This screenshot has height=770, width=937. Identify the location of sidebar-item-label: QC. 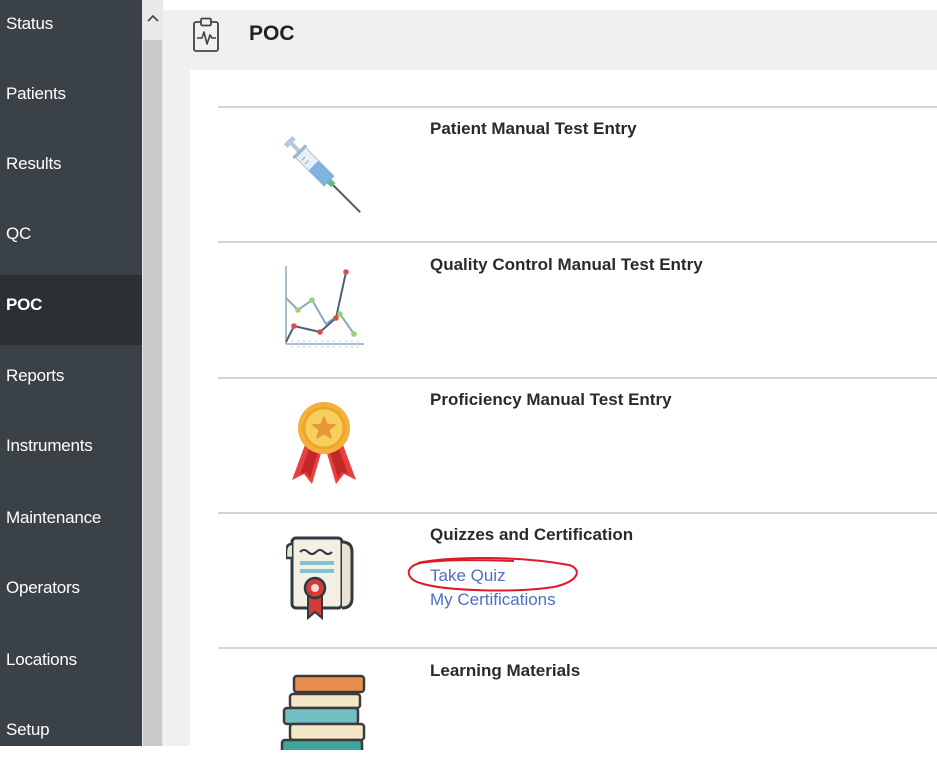
(19, 233).